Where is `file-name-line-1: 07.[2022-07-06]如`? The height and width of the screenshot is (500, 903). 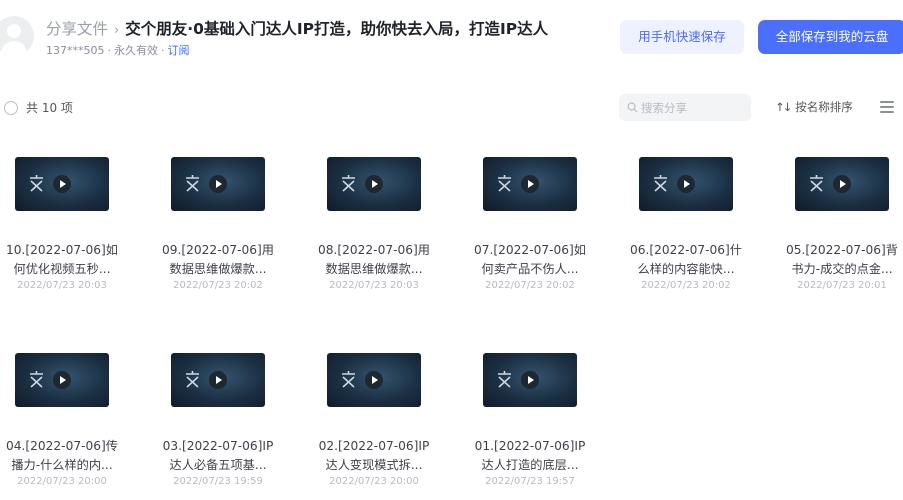 file-name-line-1: 07.[2022-07-06]如 is located at coordinates (530, 250).